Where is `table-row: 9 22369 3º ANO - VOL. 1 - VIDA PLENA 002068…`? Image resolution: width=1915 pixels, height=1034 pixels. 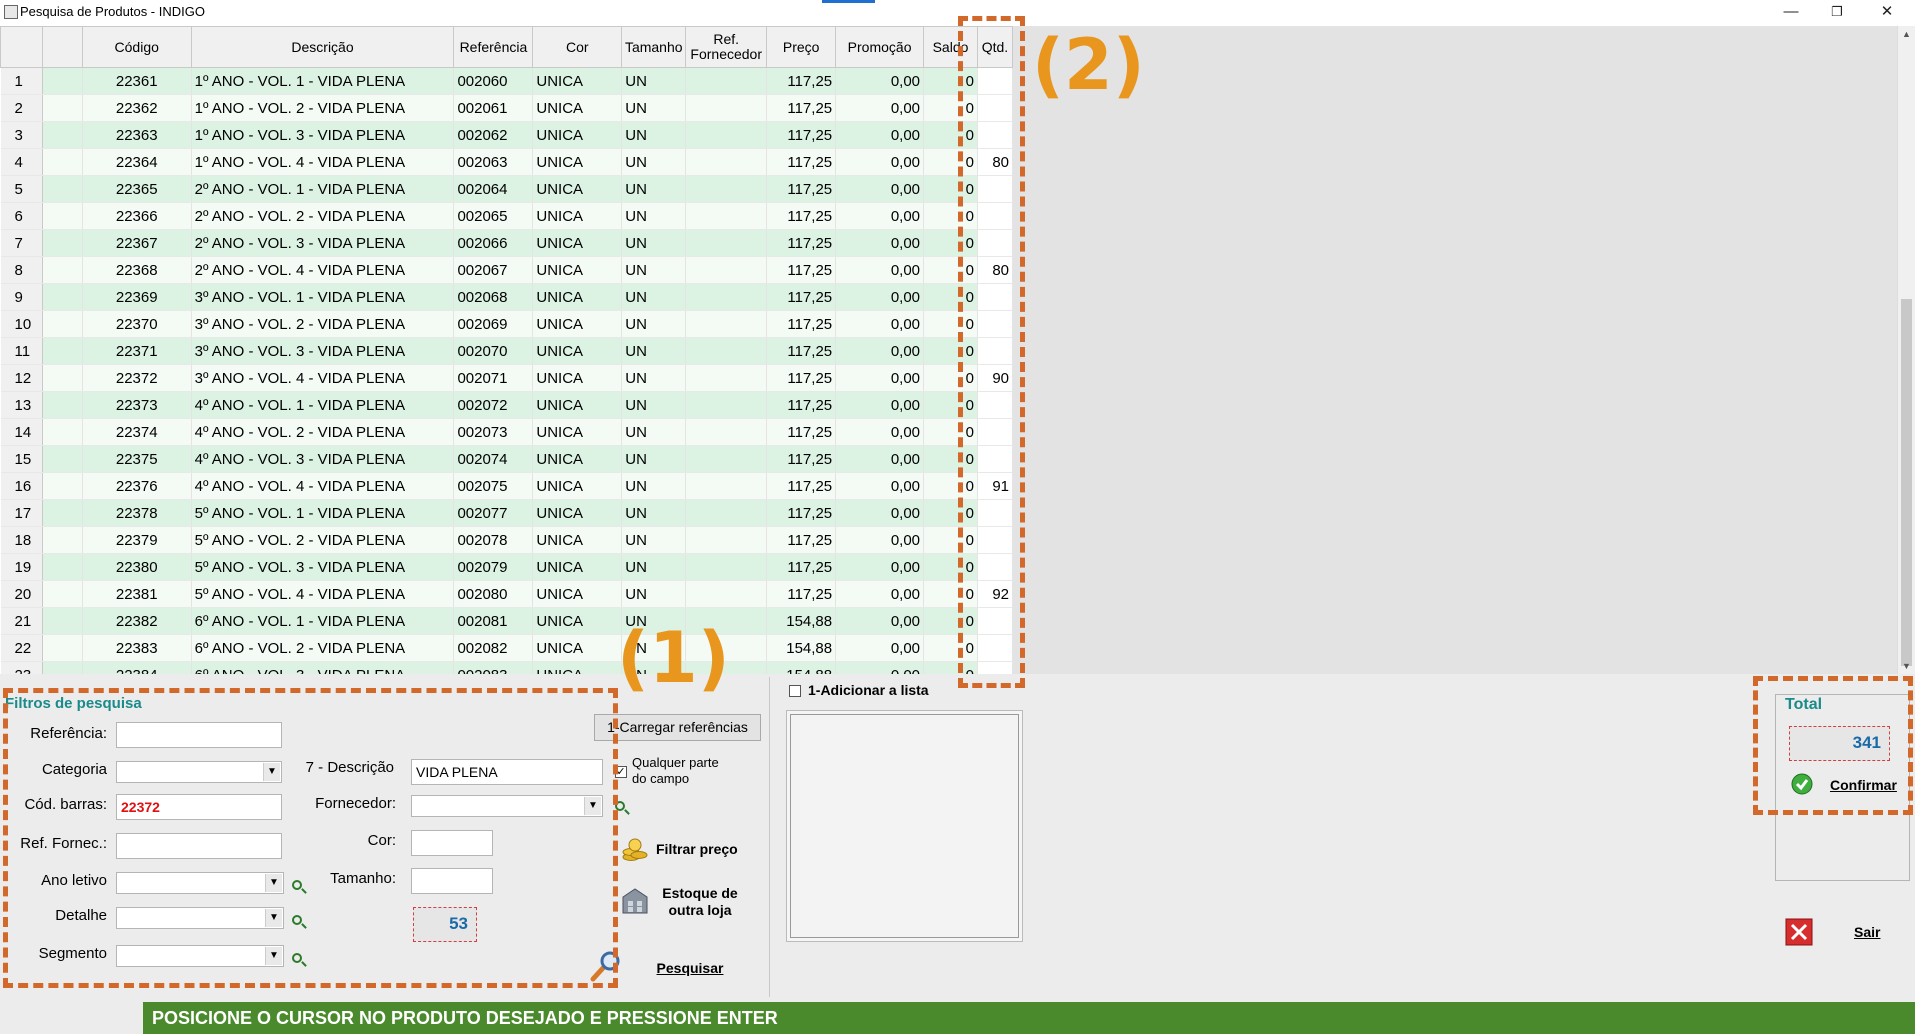
table-row: 9 22369 3º ANO - VOL. 1 - VIDA PLENA 002068… is located at coordinates (506, 297).